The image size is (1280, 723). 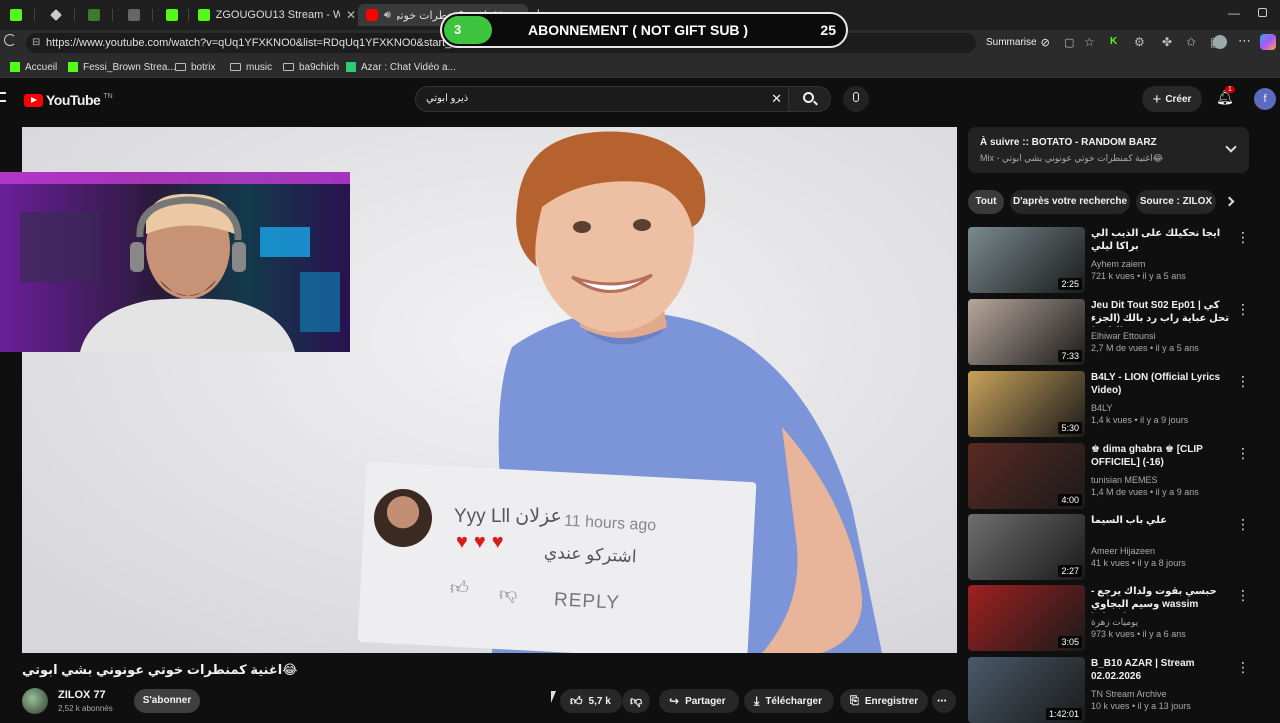 I want to click on tab-zgougou-stream: ZGOUGOU13 Stream - Watch Live ✕, so click(x=277, y=15).